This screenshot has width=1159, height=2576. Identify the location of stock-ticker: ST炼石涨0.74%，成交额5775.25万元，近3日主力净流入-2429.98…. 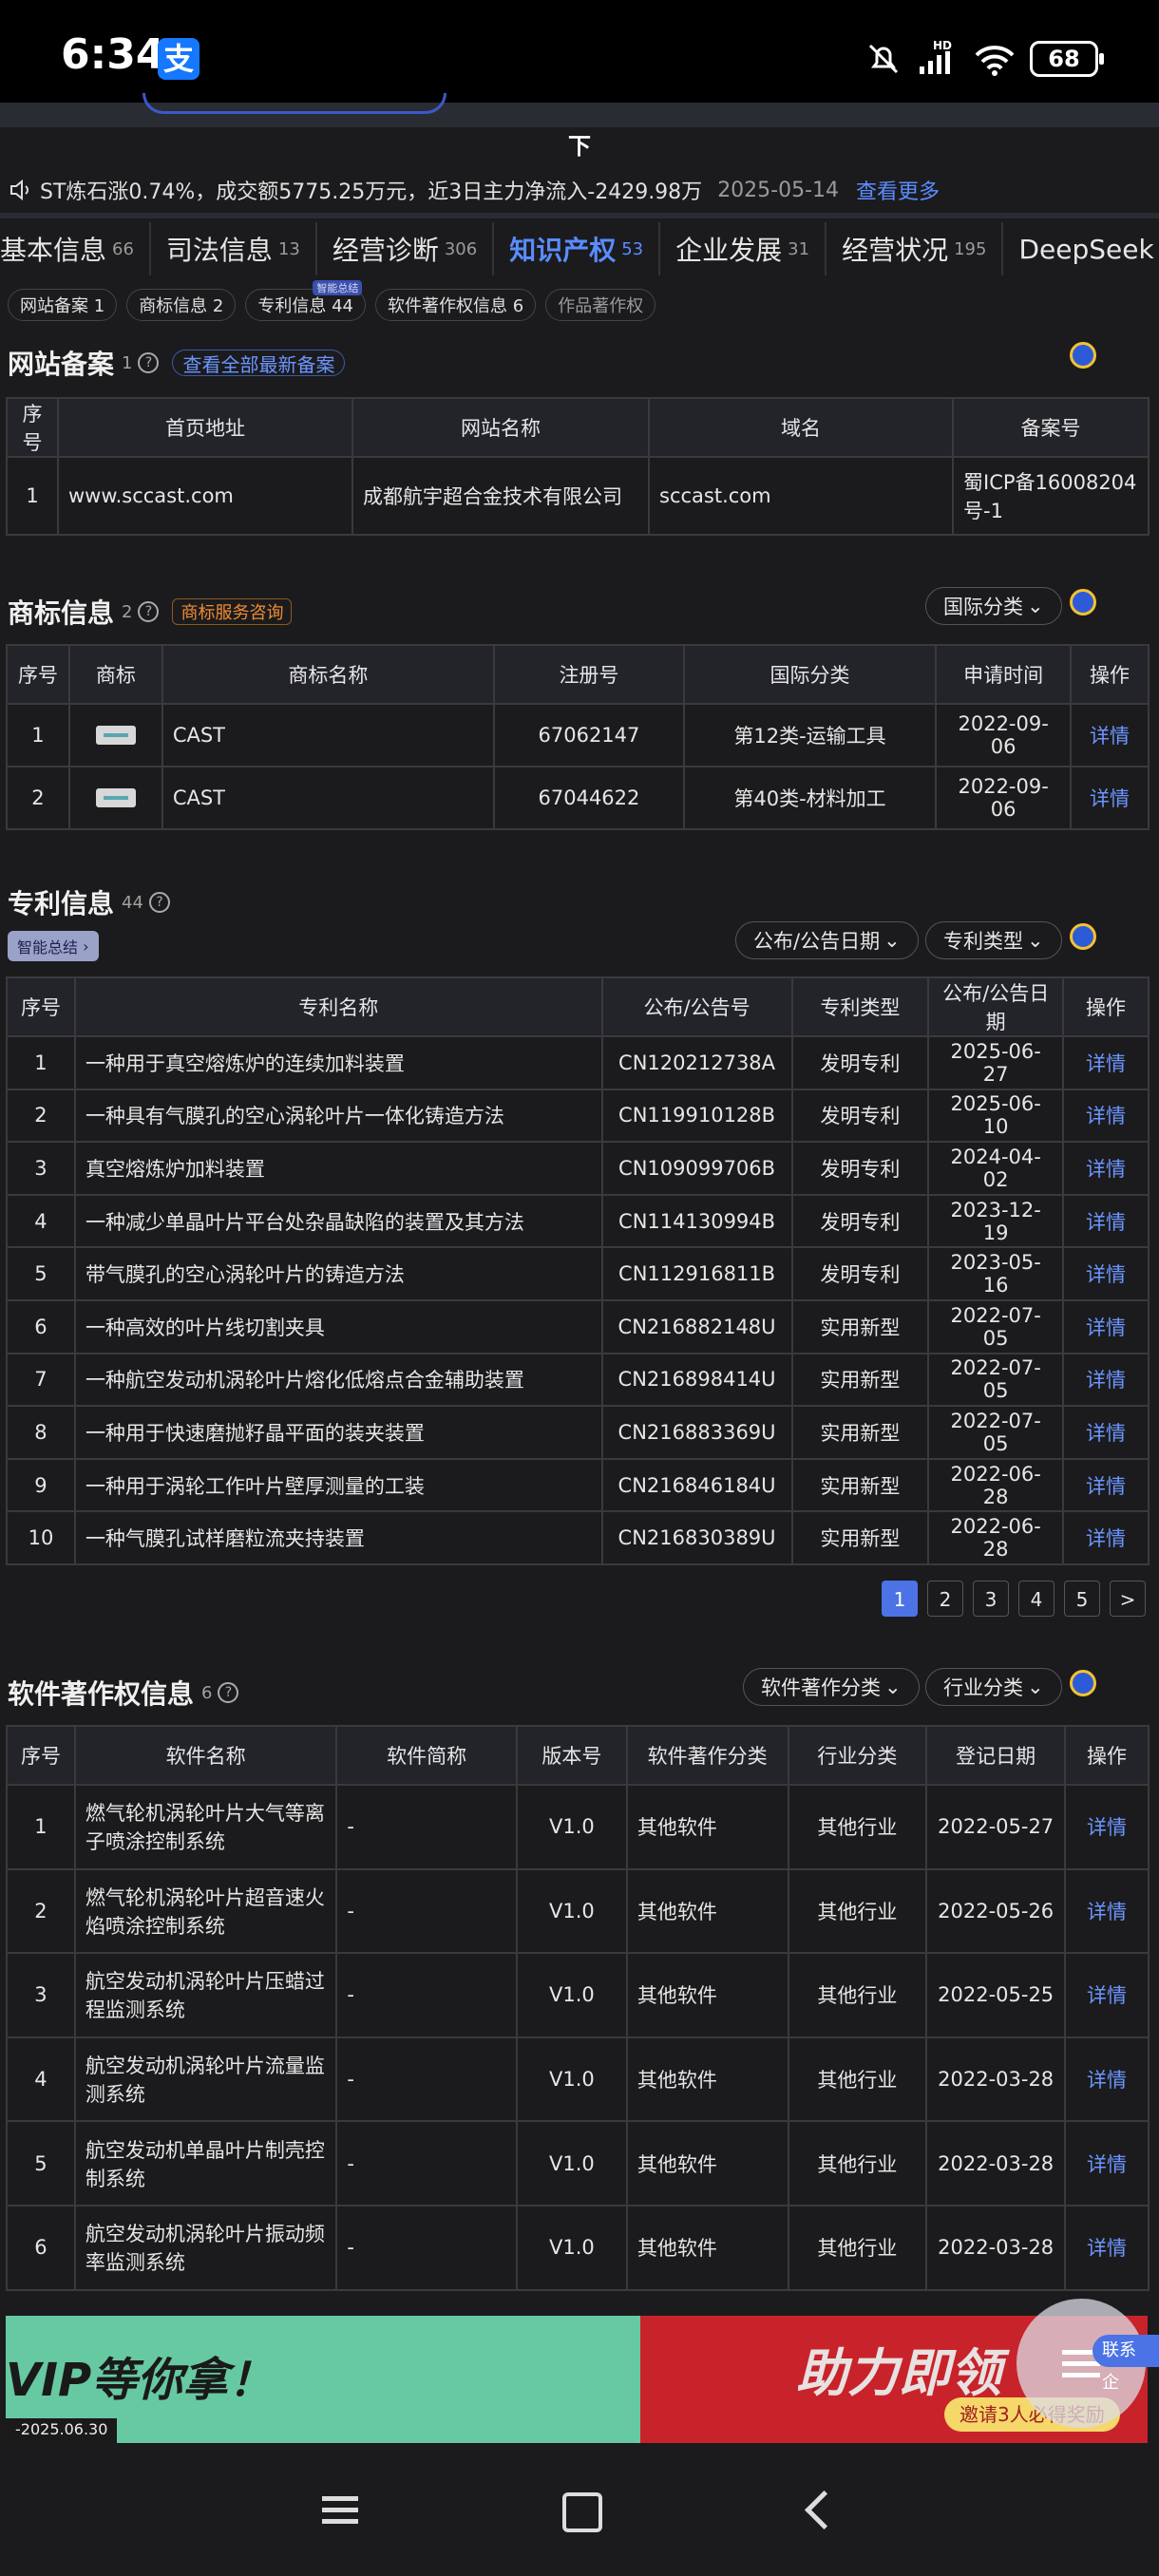
(579, 190).